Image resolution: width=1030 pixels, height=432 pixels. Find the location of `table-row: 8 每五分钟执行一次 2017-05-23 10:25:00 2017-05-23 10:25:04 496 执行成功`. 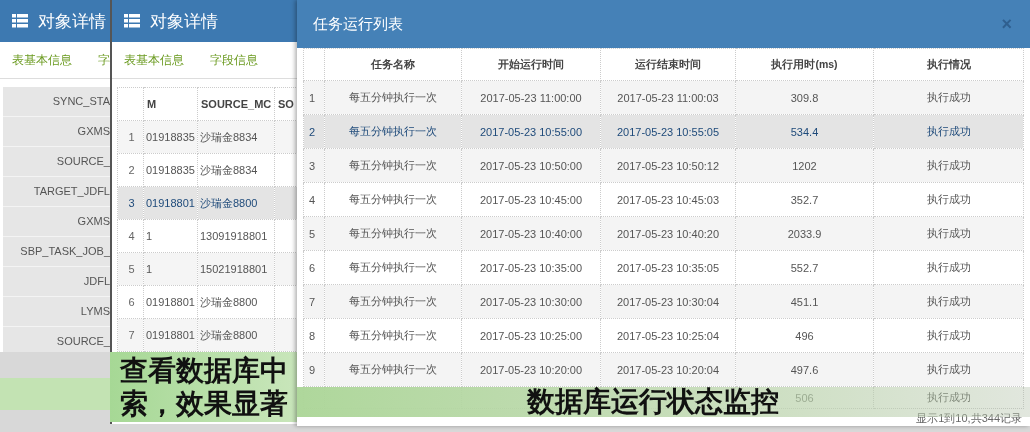

table-row: 8 每五分钟执行一次 2017-05-23 10:25:00 2017-05-23 10:25:04 496 执行成功 is located at coordinates (663, 335).